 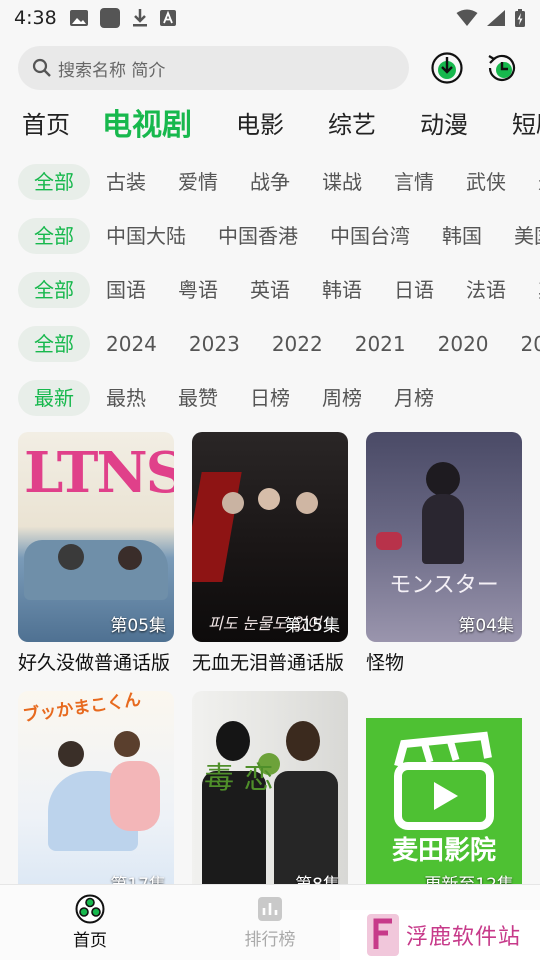 I want to click on year-chip: 2020, so click(x=463, y=344).